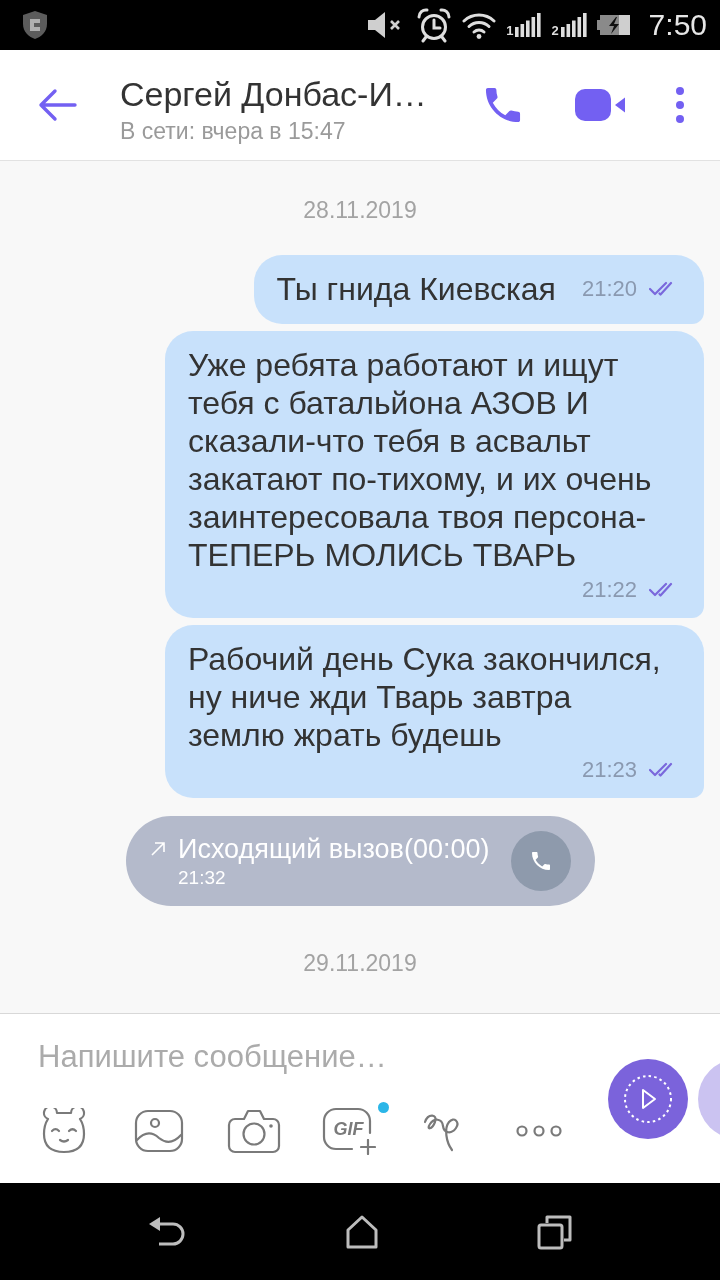  What do you see at coordinates (609, 289) in the screenshot?
I see `message-time: 21:20` at bounding box center [609, 289].